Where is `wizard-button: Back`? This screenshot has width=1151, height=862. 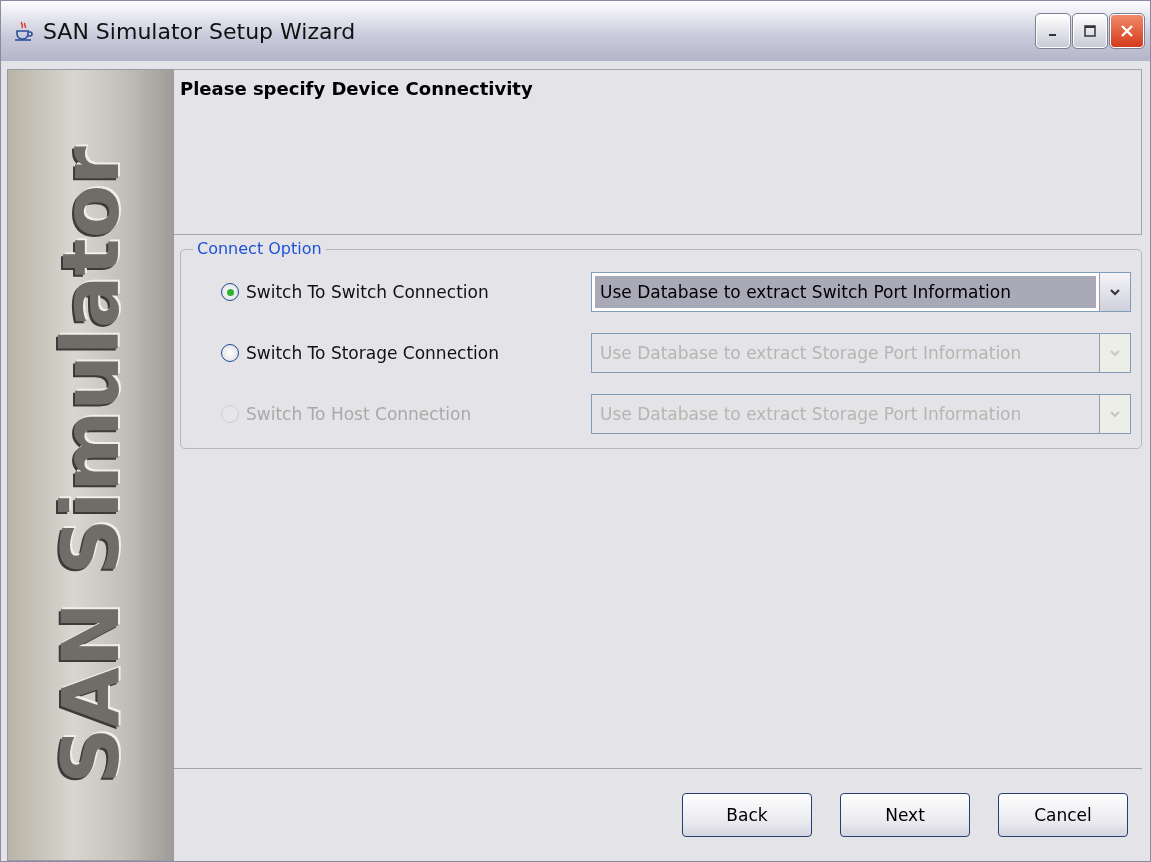 wizard-button: Back is located at coordinates (747, 815).